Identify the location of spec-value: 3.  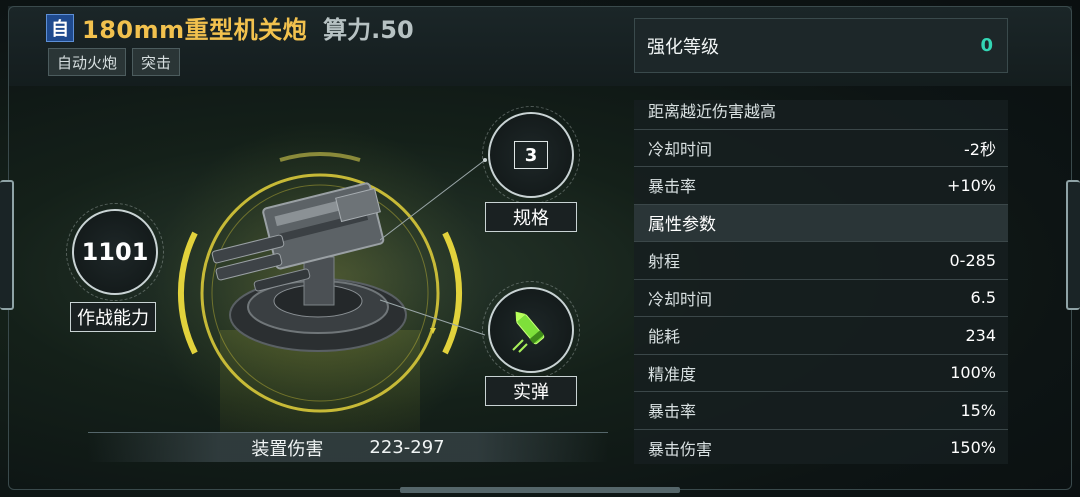
(531, 155).